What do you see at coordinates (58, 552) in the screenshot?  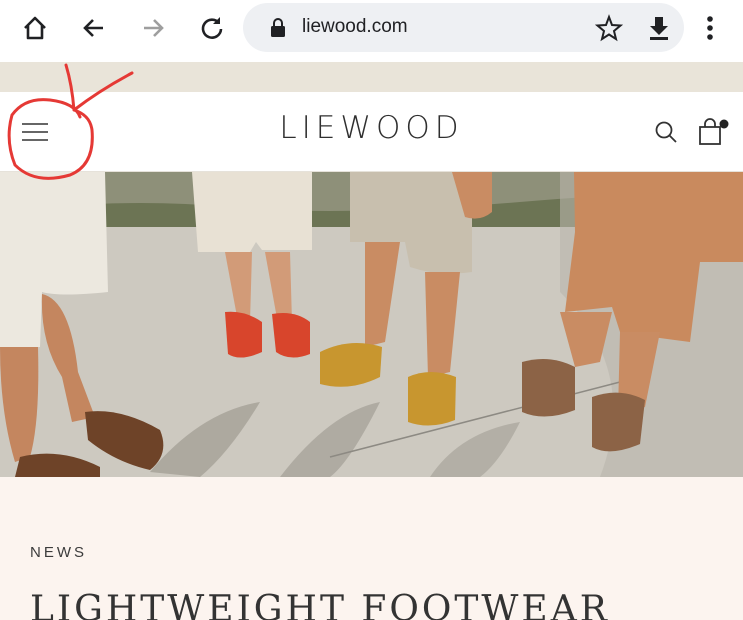 I see `section-eyebrow: NEWS` at bounding box center [58, 552].